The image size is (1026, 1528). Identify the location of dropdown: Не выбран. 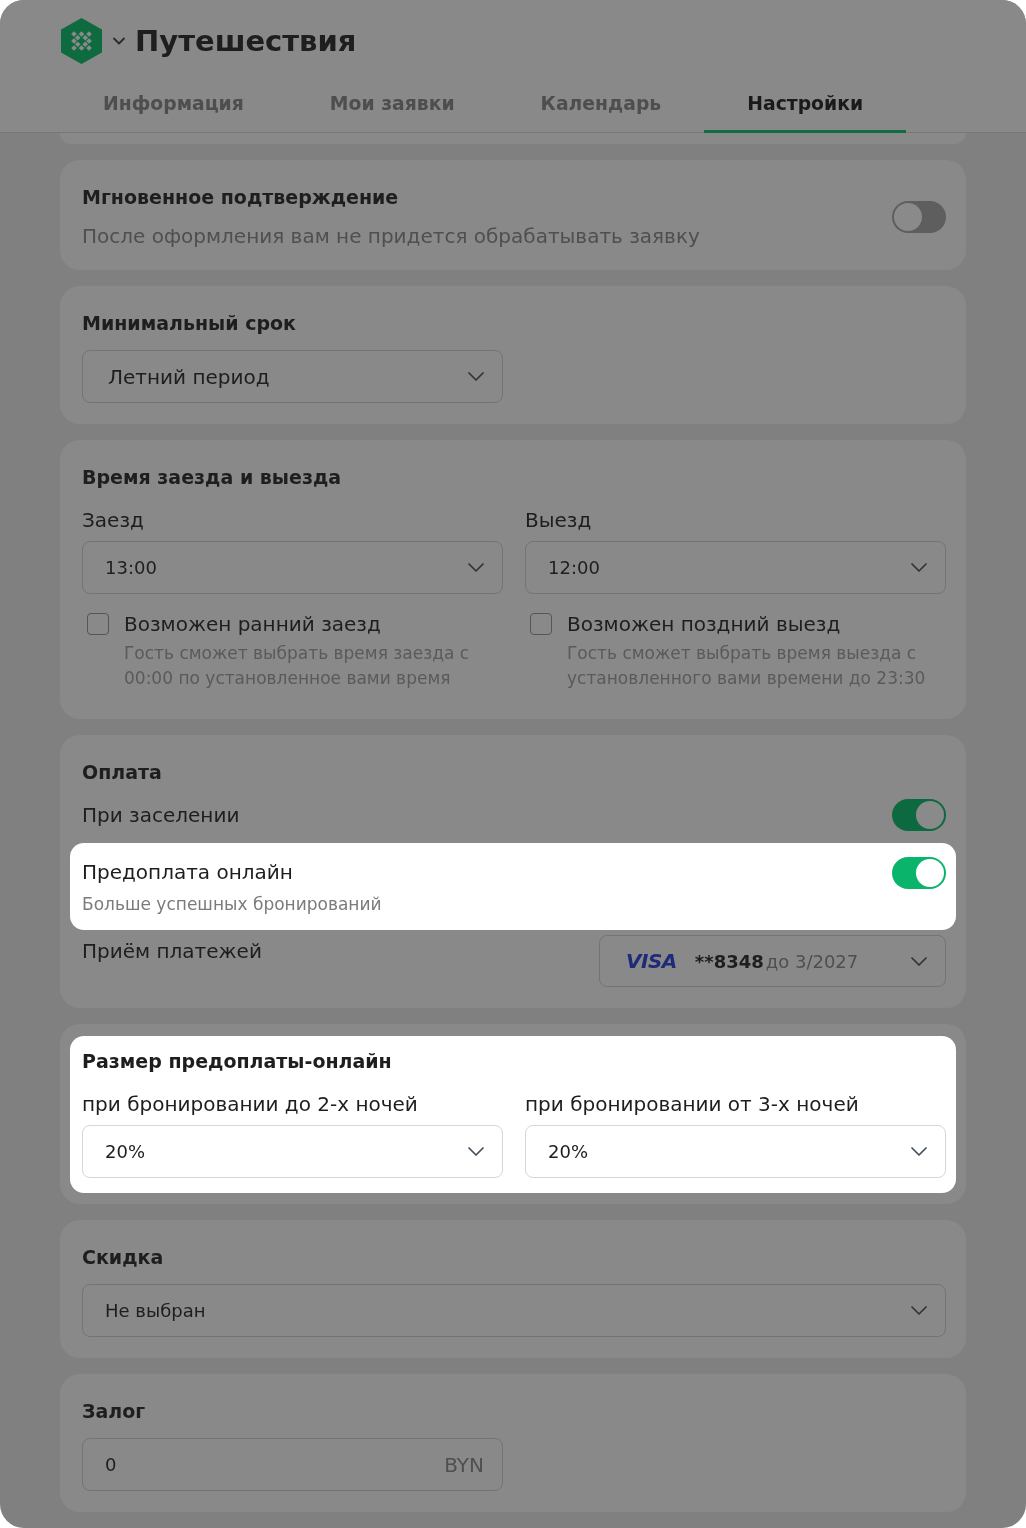
(514, 1310).